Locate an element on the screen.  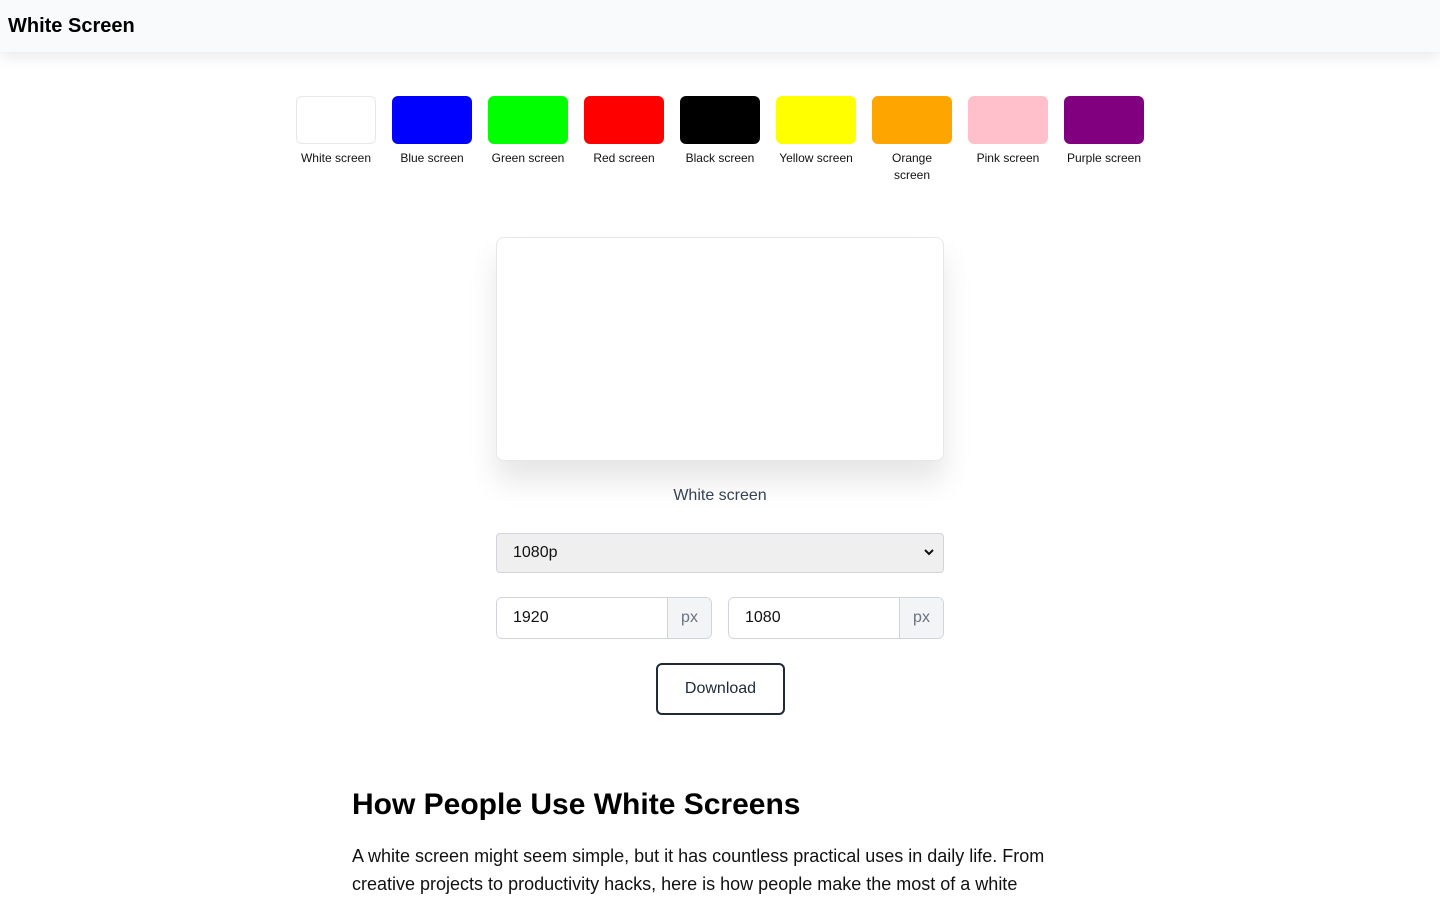
chevron-down-icon is located at coordinates (929, 553).